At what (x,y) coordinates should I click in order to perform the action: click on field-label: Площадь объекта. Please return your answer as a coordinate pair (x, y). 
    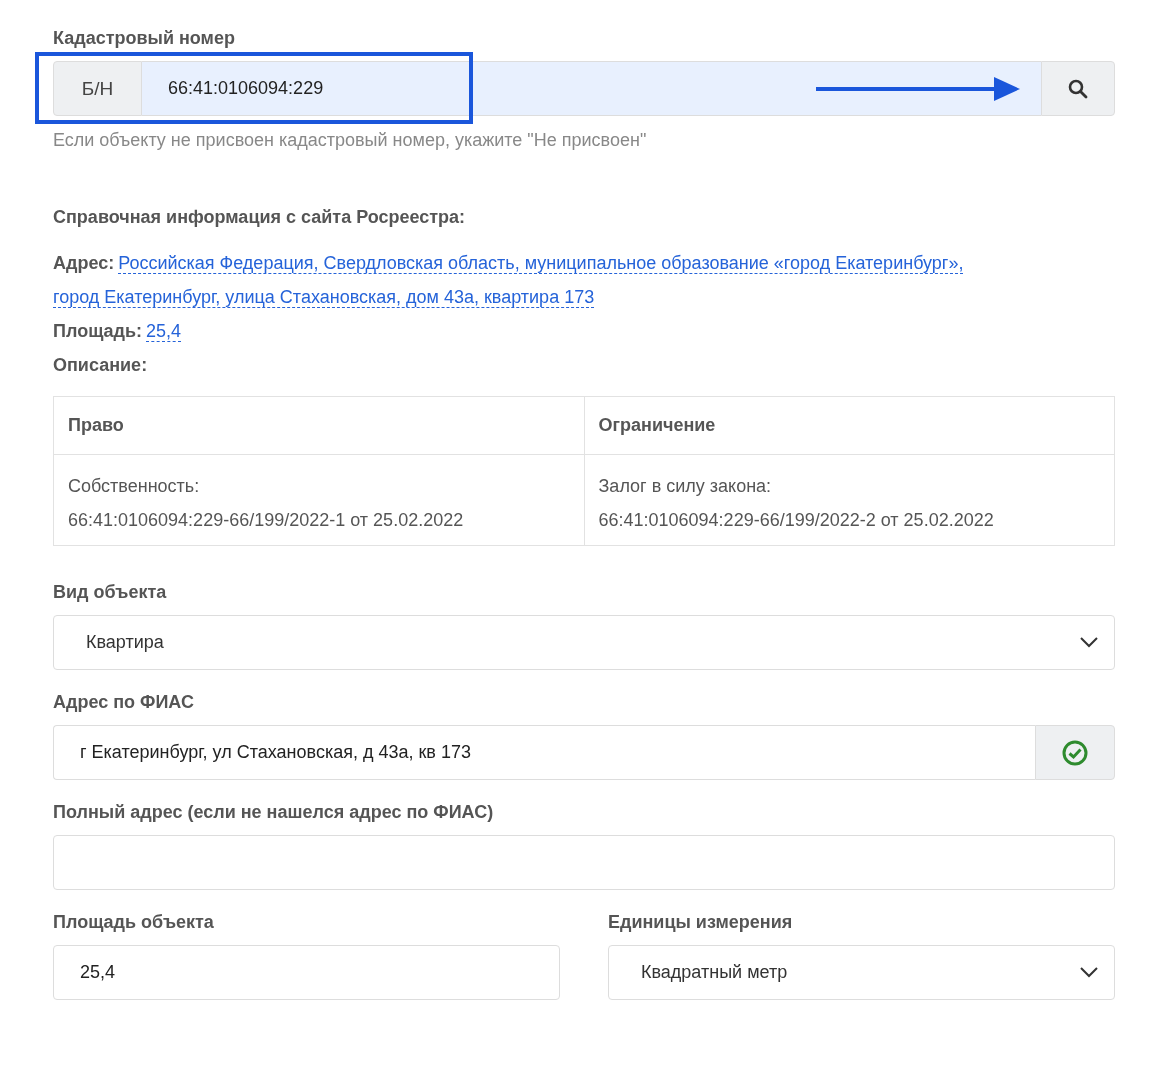
    Looking at the image, I should click on (134, 922).